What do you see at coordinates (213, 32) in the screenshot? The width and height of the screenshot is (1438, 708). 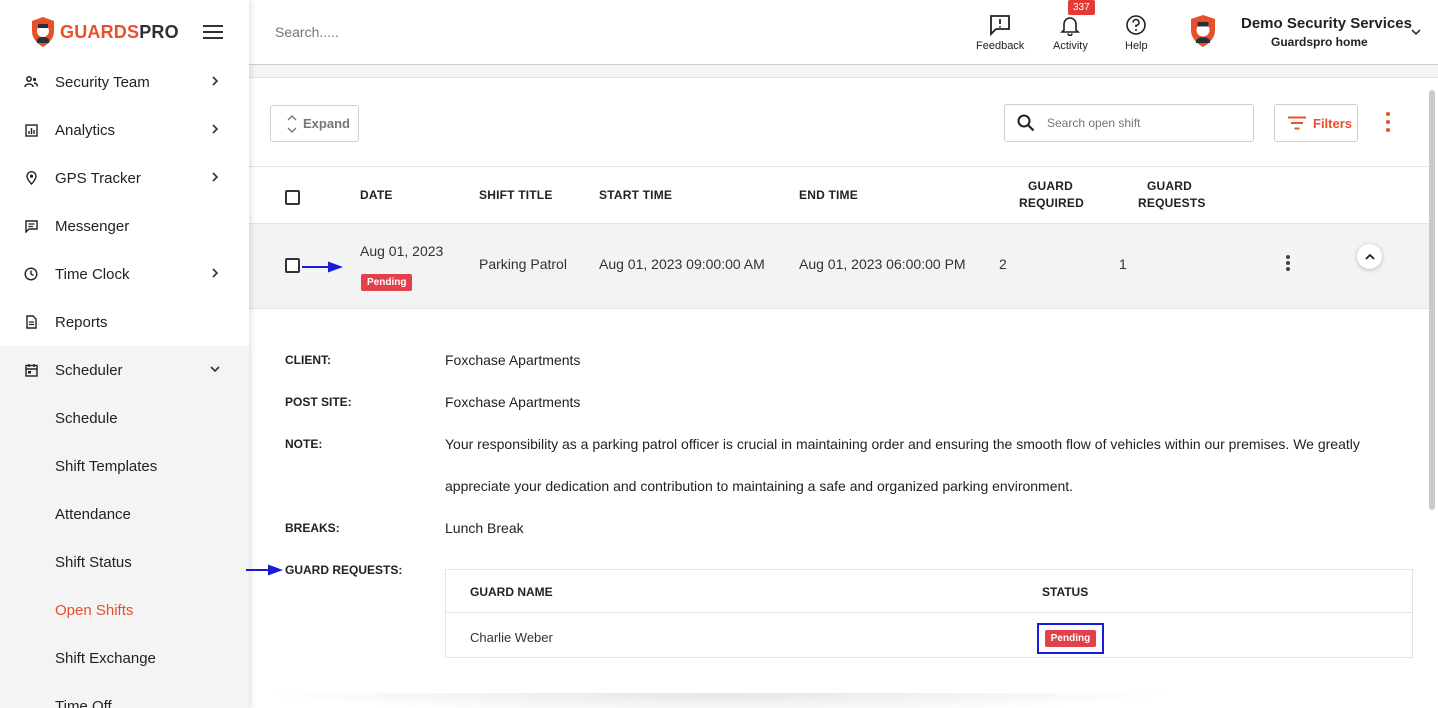 I see `hamburger-menu-icon` at bounding box center [213, 32].